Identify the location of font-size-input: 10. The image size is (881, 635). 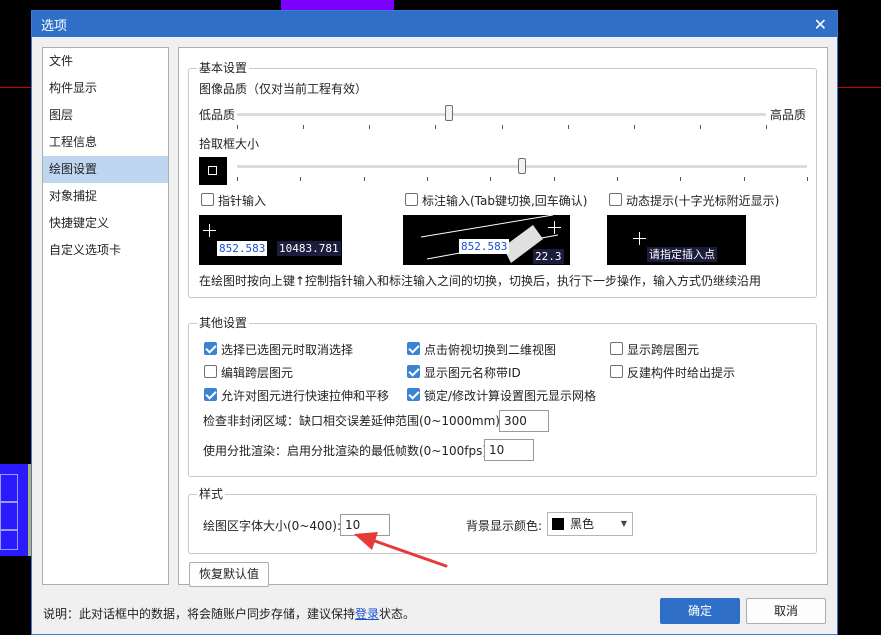
(365, 525).